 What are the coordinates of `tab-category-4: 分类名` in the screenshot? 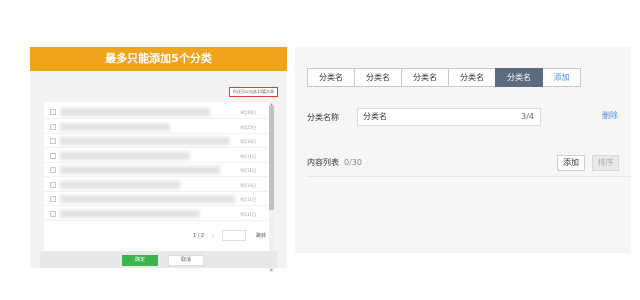 It's located at (472, 77).